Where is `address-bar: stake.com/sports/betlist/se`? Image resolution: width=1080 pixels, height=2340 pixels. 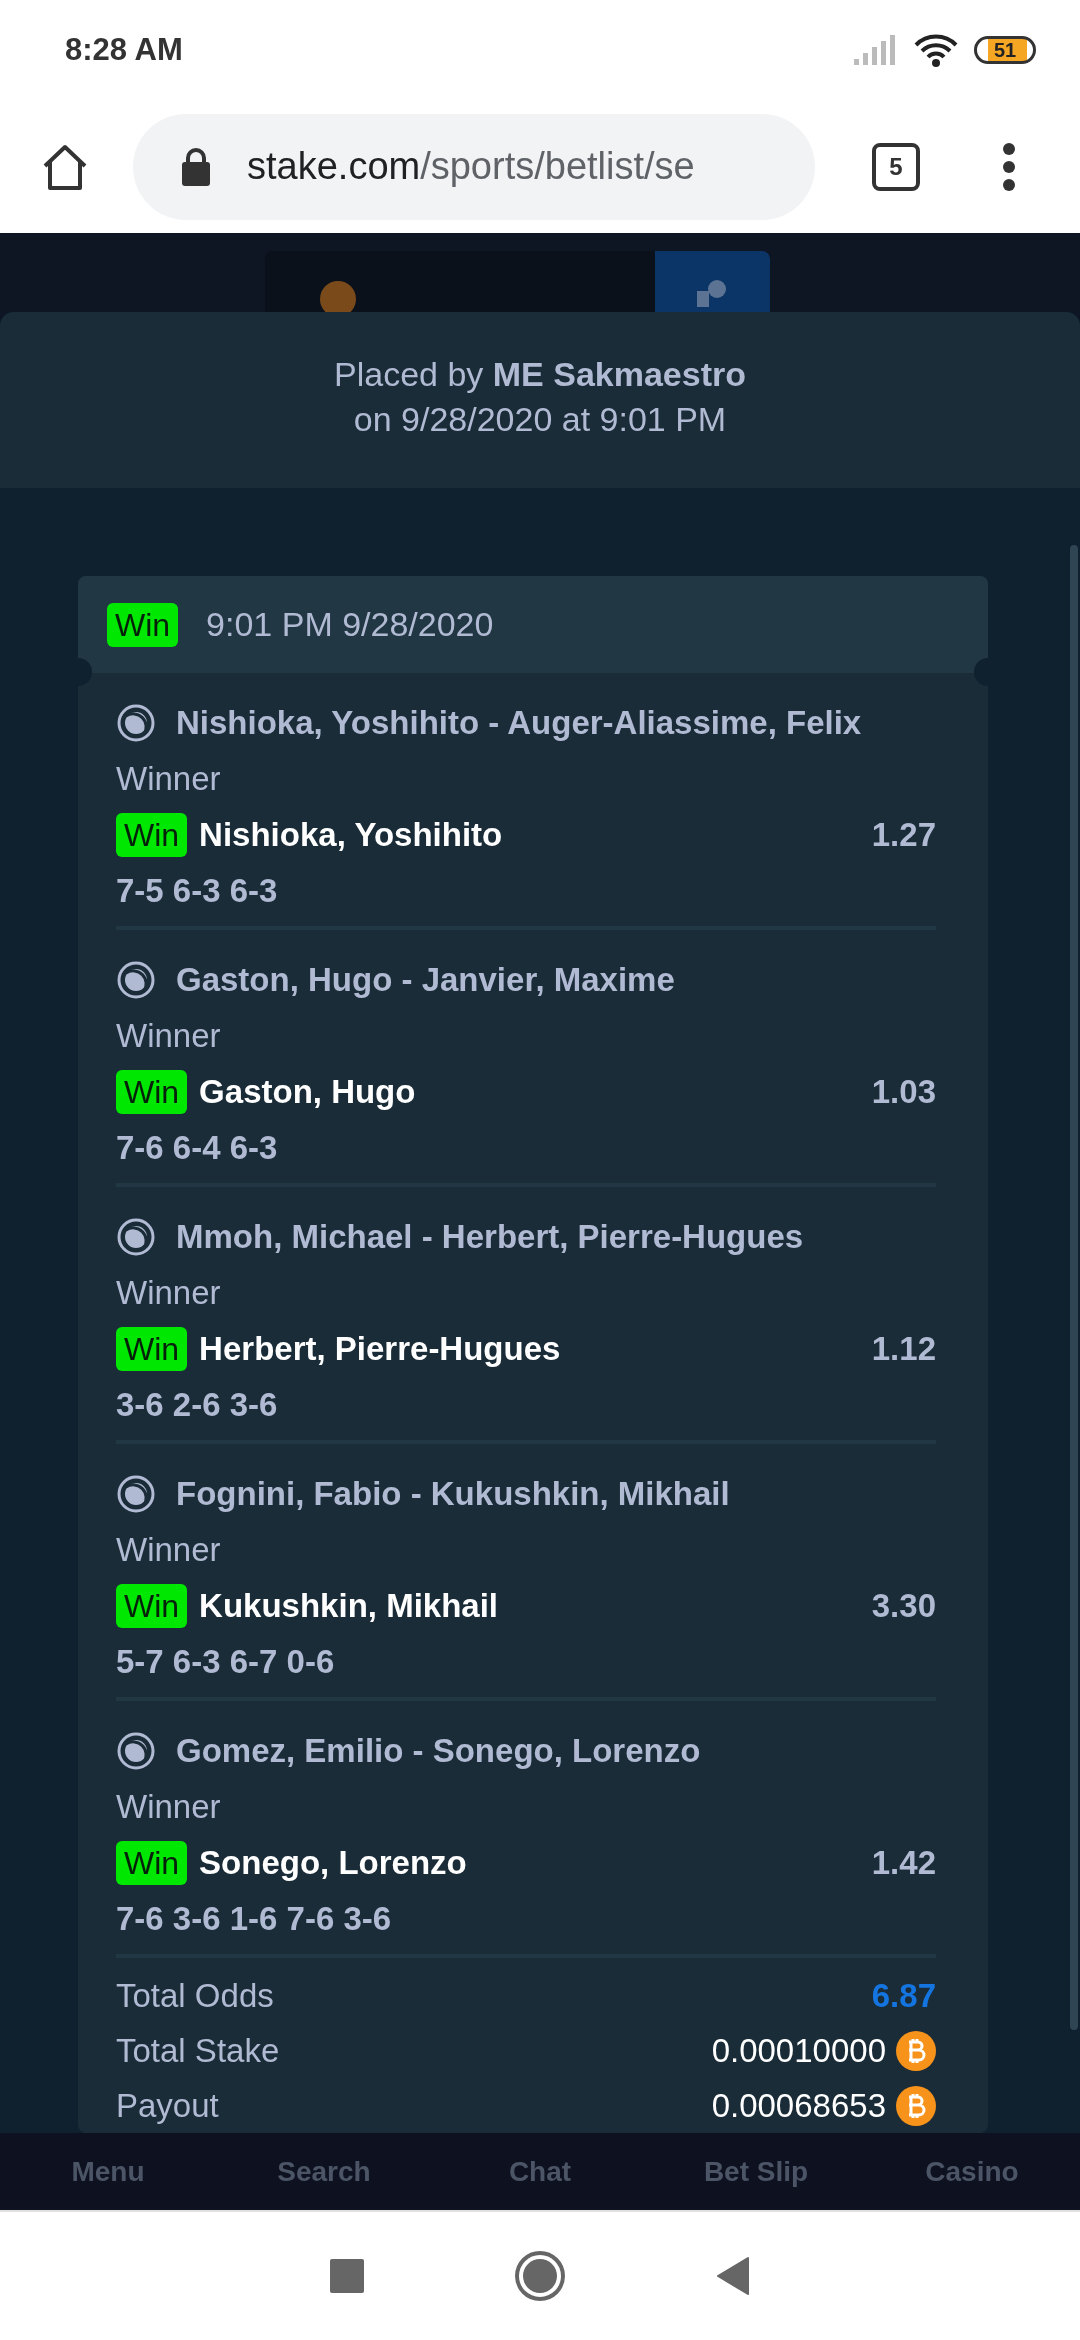 address-bar: stake.com/sports/betlist/se is located at coordinates (474, 166).